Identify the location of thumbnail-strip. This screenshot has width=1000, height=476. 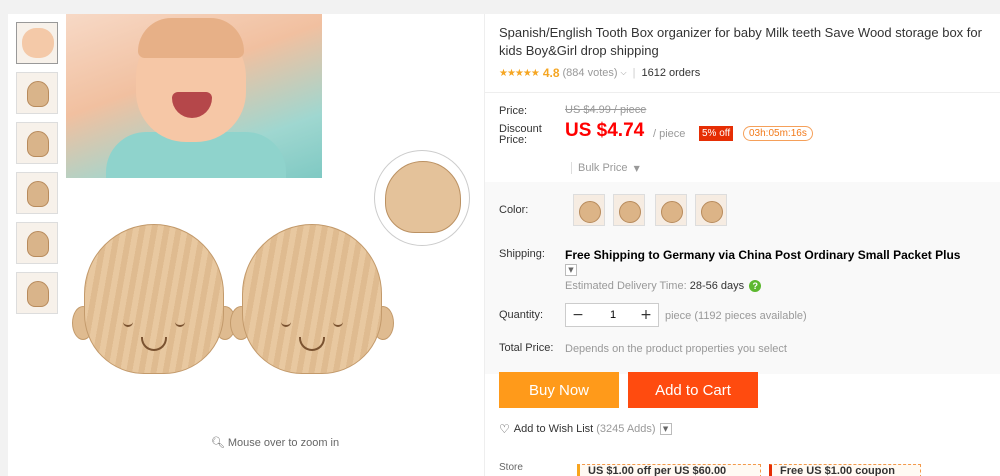
(38, 172).